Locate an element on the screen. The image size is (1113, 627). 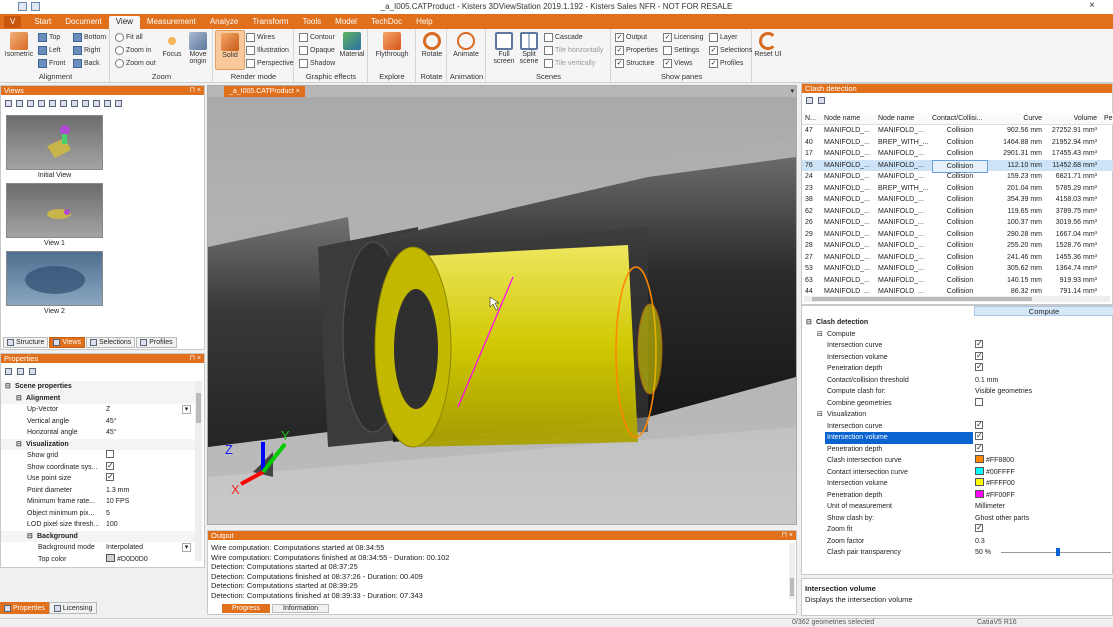
property-row: ⊟ Background is located at coordinates (98, 536).